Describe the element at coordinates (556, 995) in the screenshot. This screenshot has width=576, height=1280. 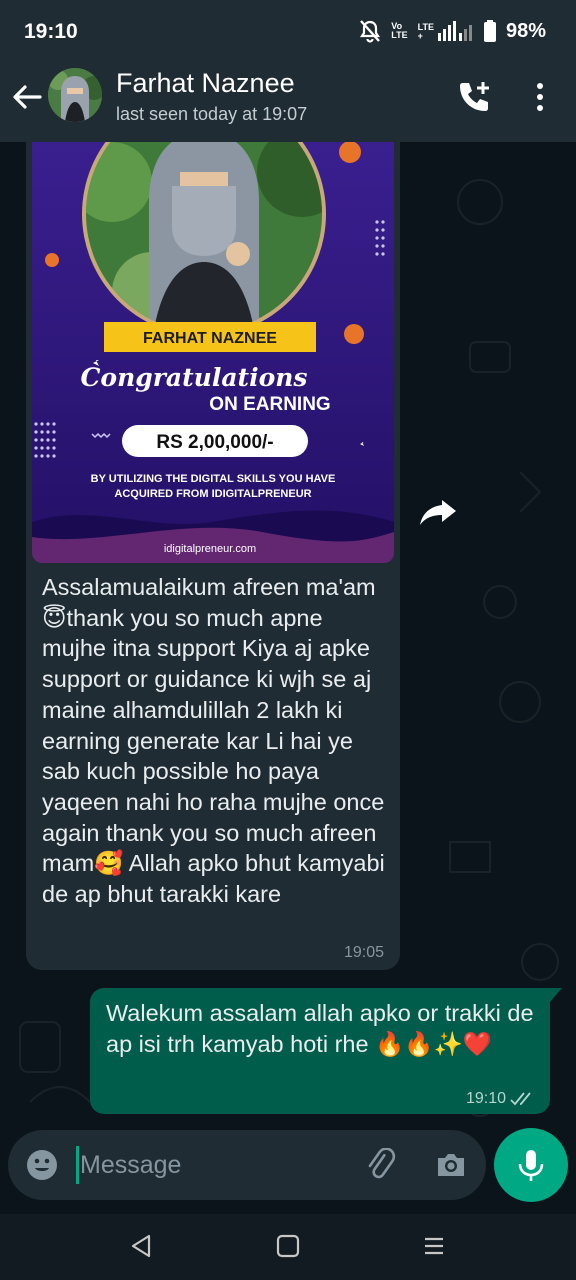
I see `bubble-tail` at that location.